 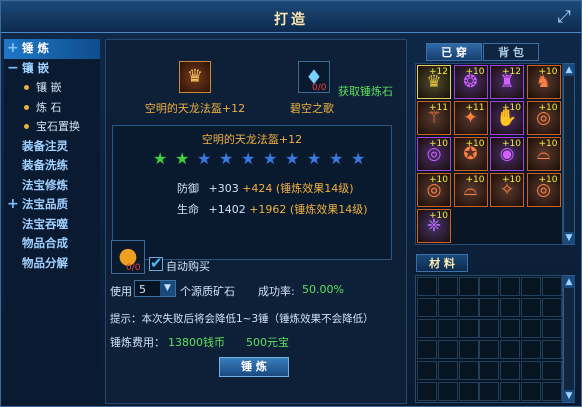 I want to click on tab-bag: 背 包, so click(x=511, y=52).